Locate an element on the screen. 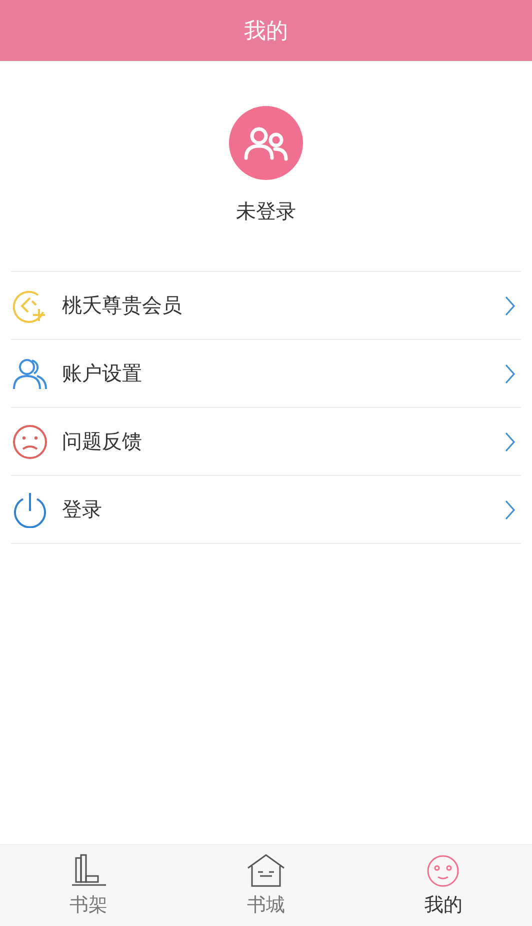 The width and height of the screenshot is (532, 926). page-title: 我的 is located at coordinates (266, 32).